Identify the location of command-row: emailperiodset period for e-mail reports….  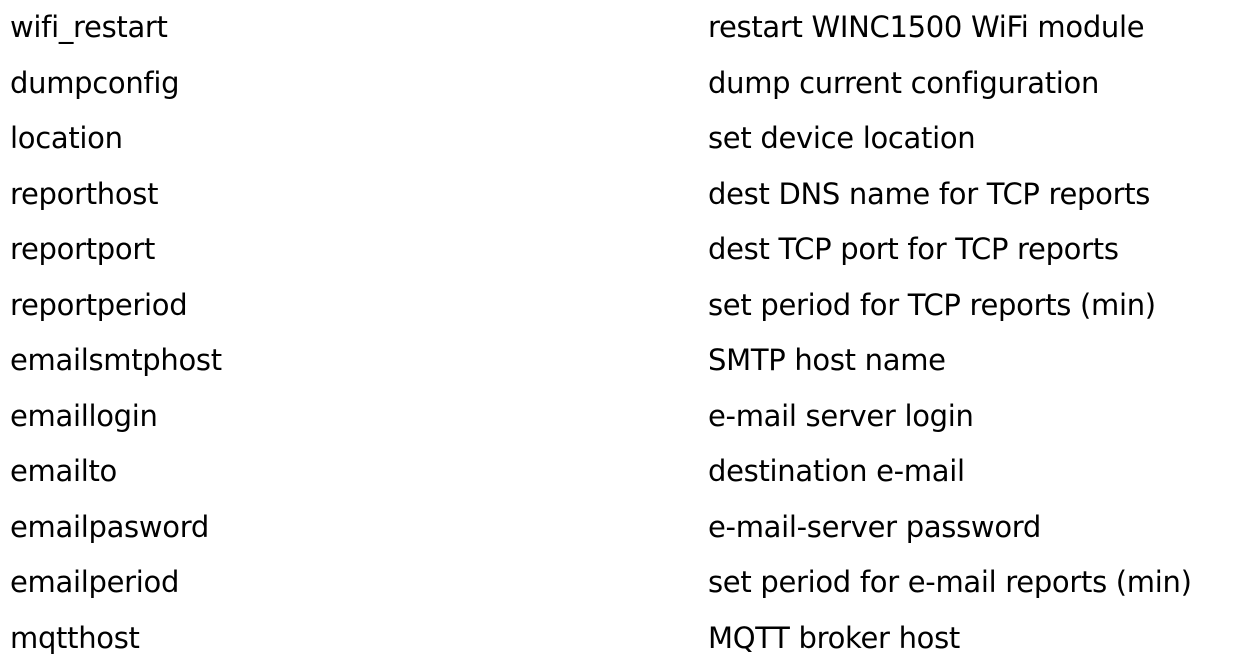
(627, 583).